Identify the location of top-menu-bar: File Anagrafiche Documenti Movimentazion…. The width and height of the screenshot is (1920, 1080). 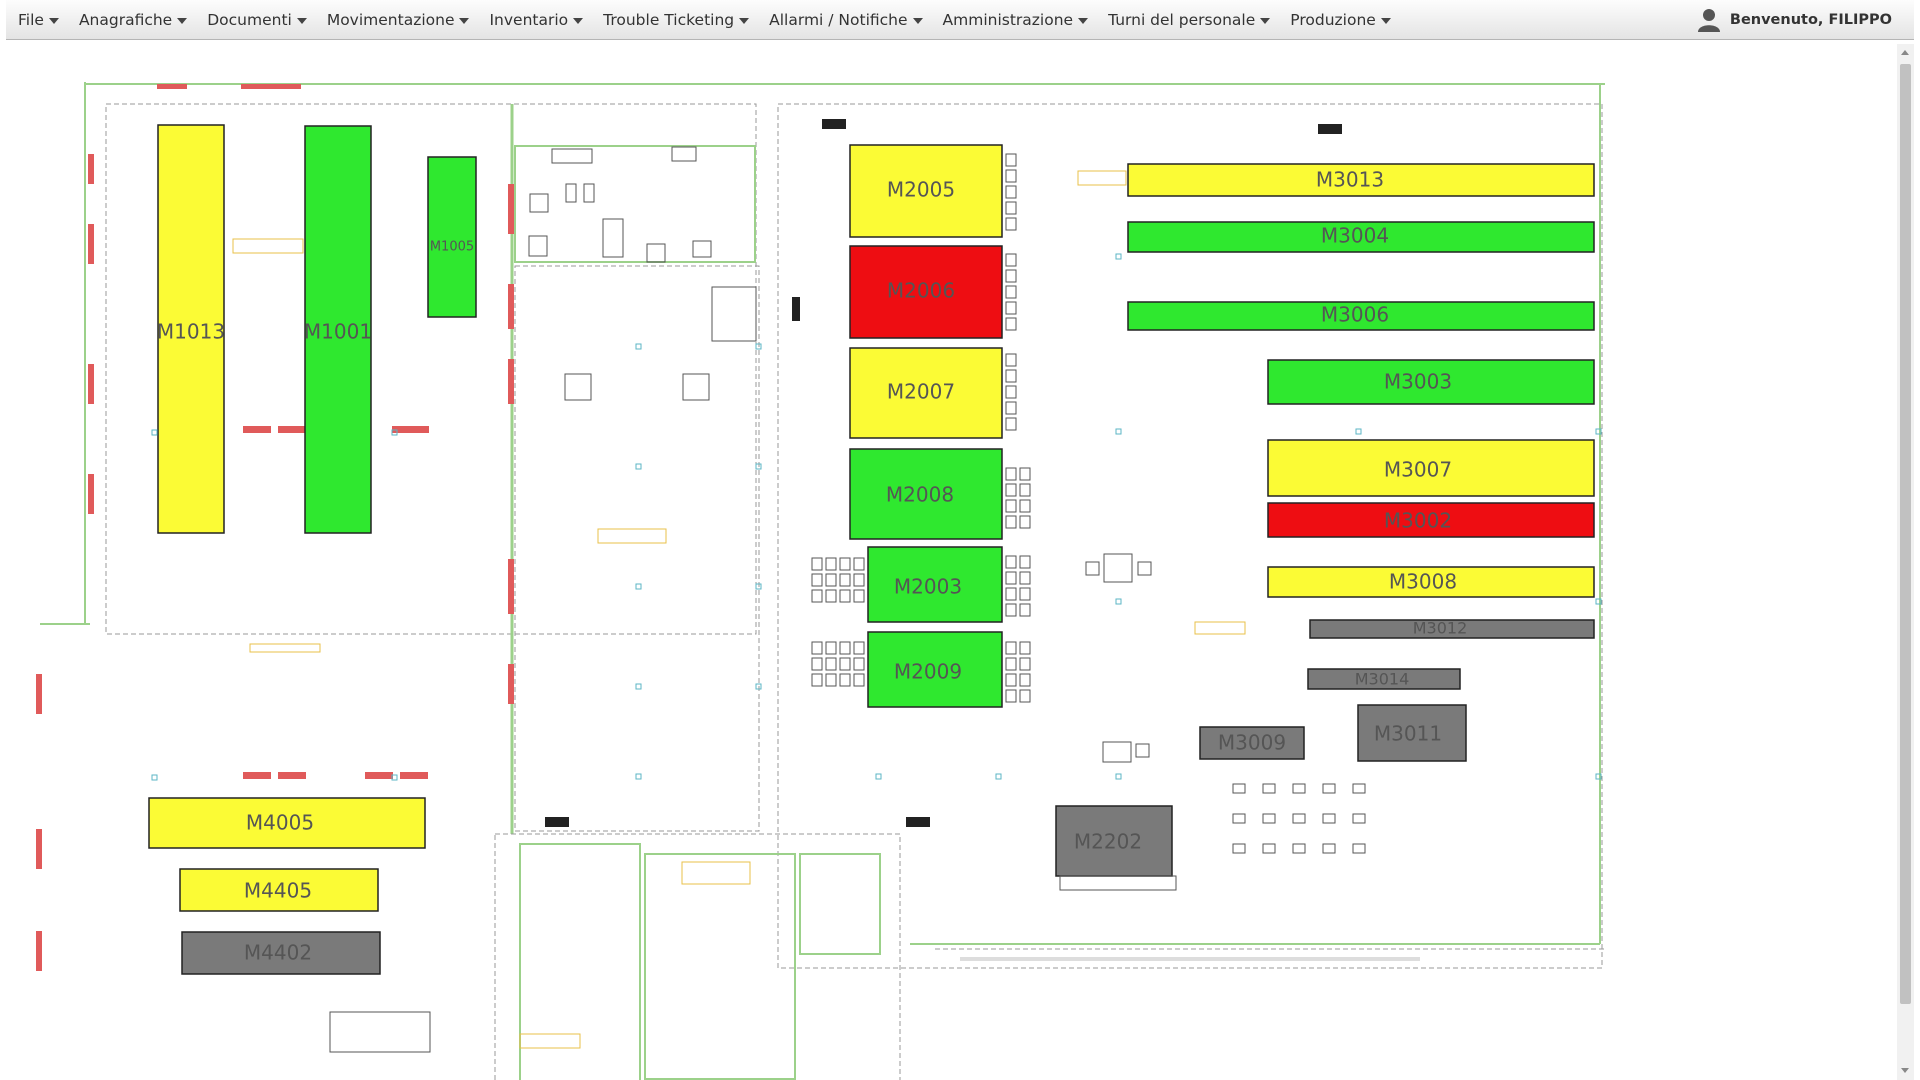
(960, 20).